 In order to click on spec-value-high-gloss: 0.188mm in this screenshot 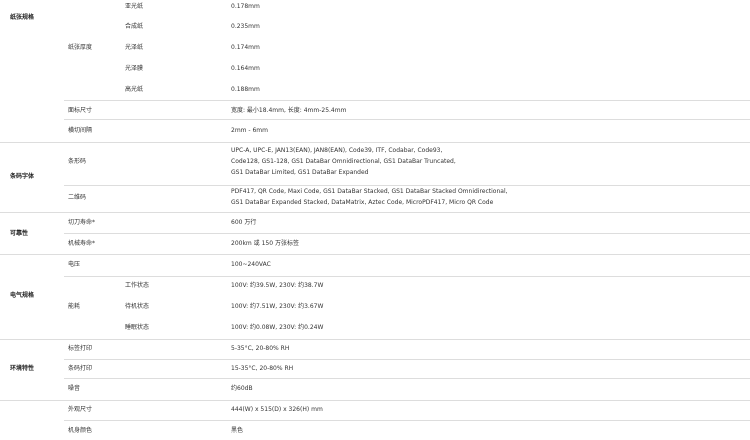, I will do `click(245, 89)`.